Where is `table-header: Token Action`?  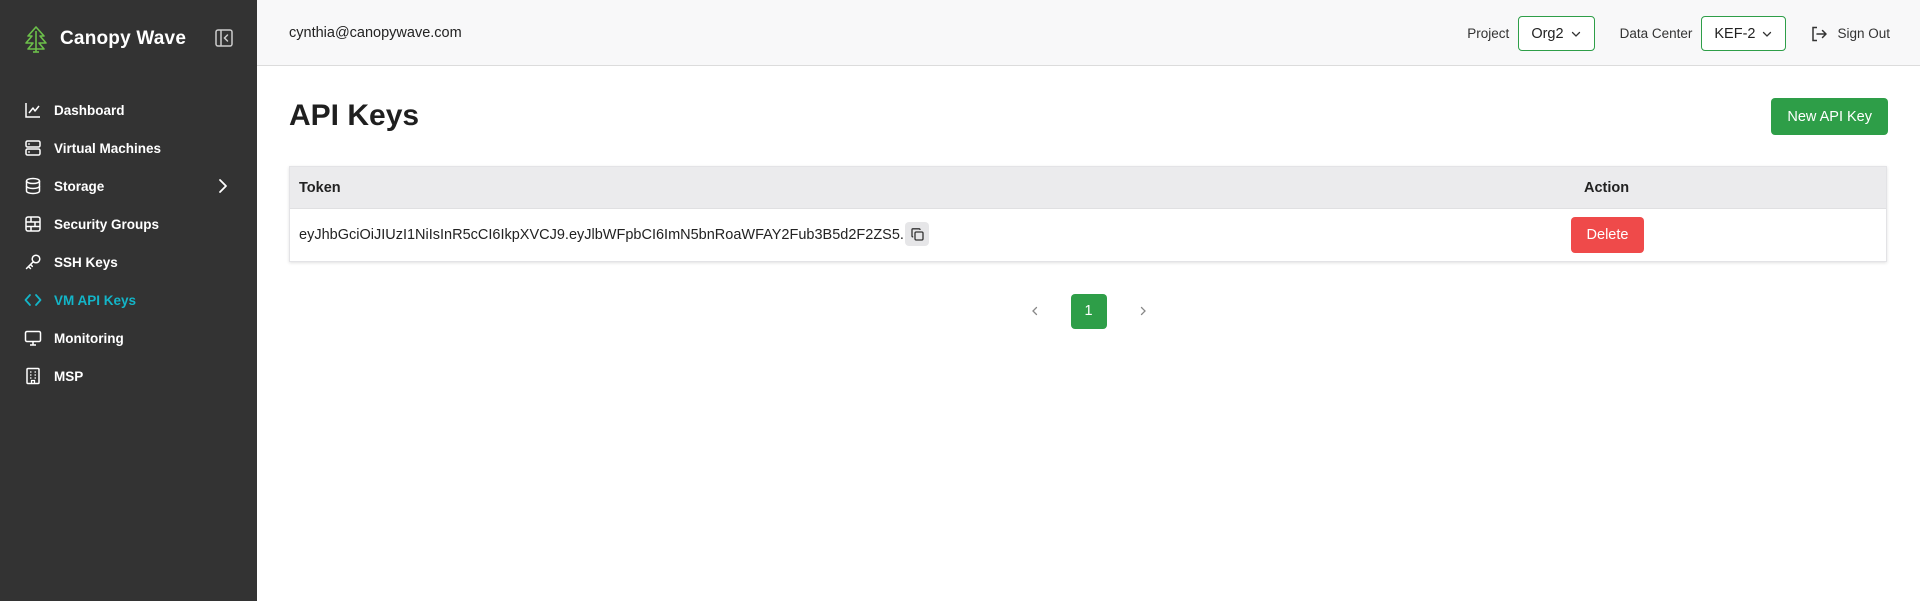 table-header: Token Action is located at coordinates (1088, 188).